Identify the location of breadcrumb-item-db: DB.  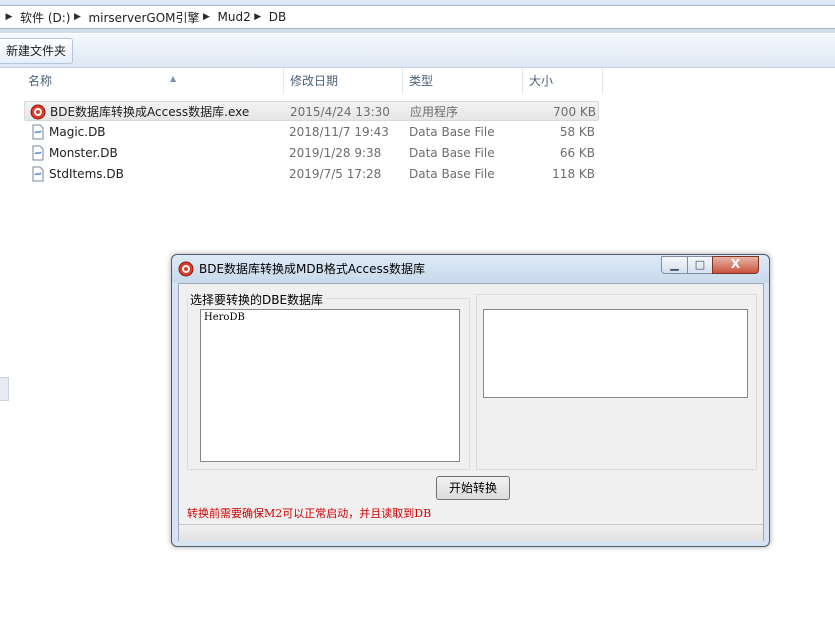
(277, 17).